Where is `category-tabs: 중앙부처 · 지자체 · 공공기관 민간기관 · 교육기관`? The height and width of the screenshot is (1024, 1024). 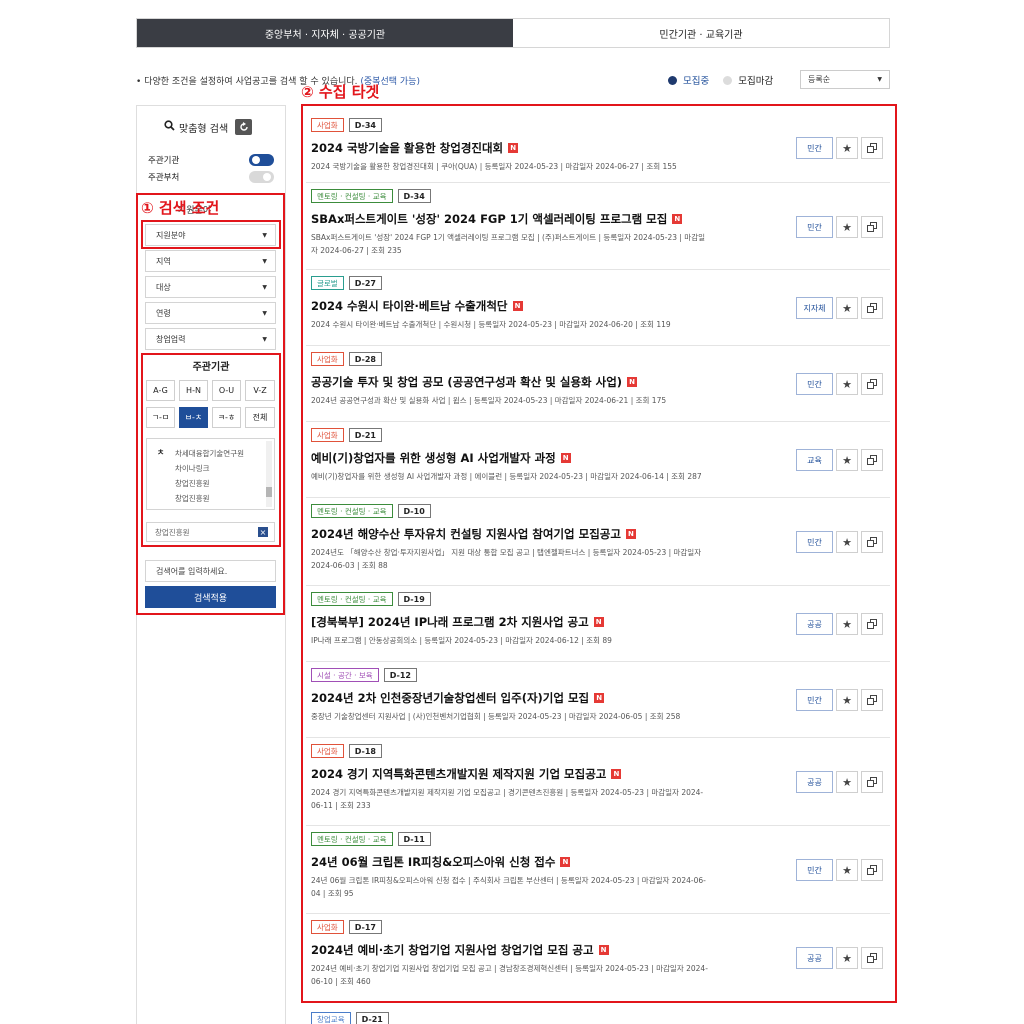
category-tabs: 중앙부처 · 지자체 · 공공기관 민간기관 · 교육기관 is located at coordinates (513, 33).